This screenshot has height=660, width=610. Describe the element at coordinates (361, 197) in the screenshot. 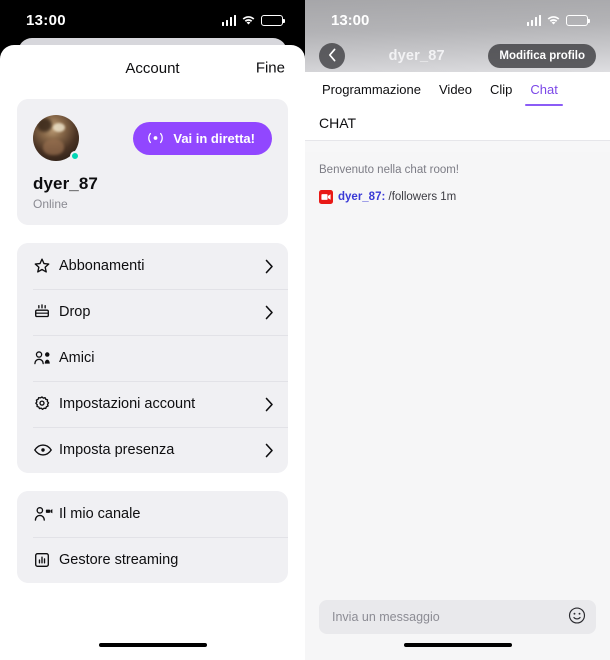

I see `chat-message-author: dyer_87:` at that location.